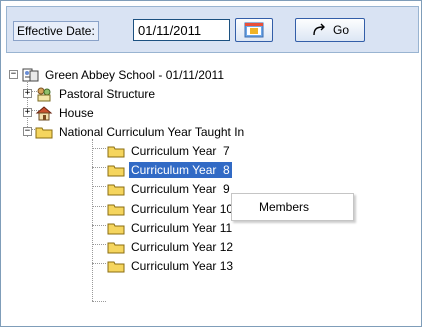  Describe the element at coordinates (182, 265) in the screenshot. I see `tree-item-label: Curriculum Year 13` at that location.